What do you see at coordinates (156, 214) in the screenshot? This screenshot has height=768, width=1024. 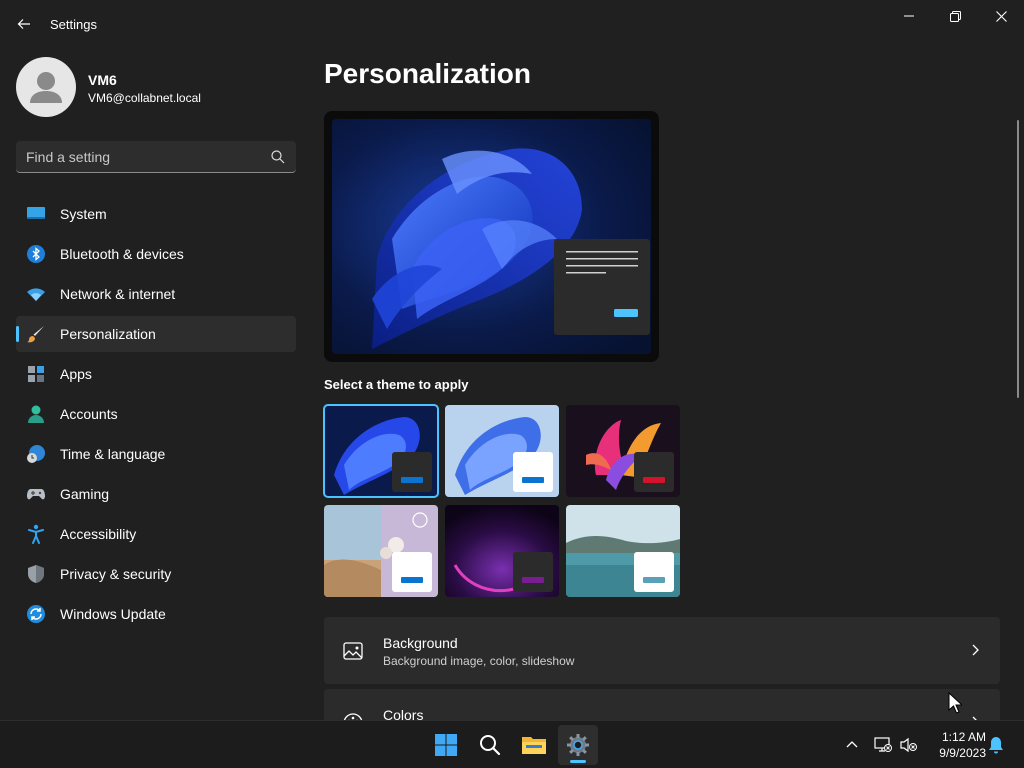 I see `sidebar-item-system: System` at bounding box center [156, 214].